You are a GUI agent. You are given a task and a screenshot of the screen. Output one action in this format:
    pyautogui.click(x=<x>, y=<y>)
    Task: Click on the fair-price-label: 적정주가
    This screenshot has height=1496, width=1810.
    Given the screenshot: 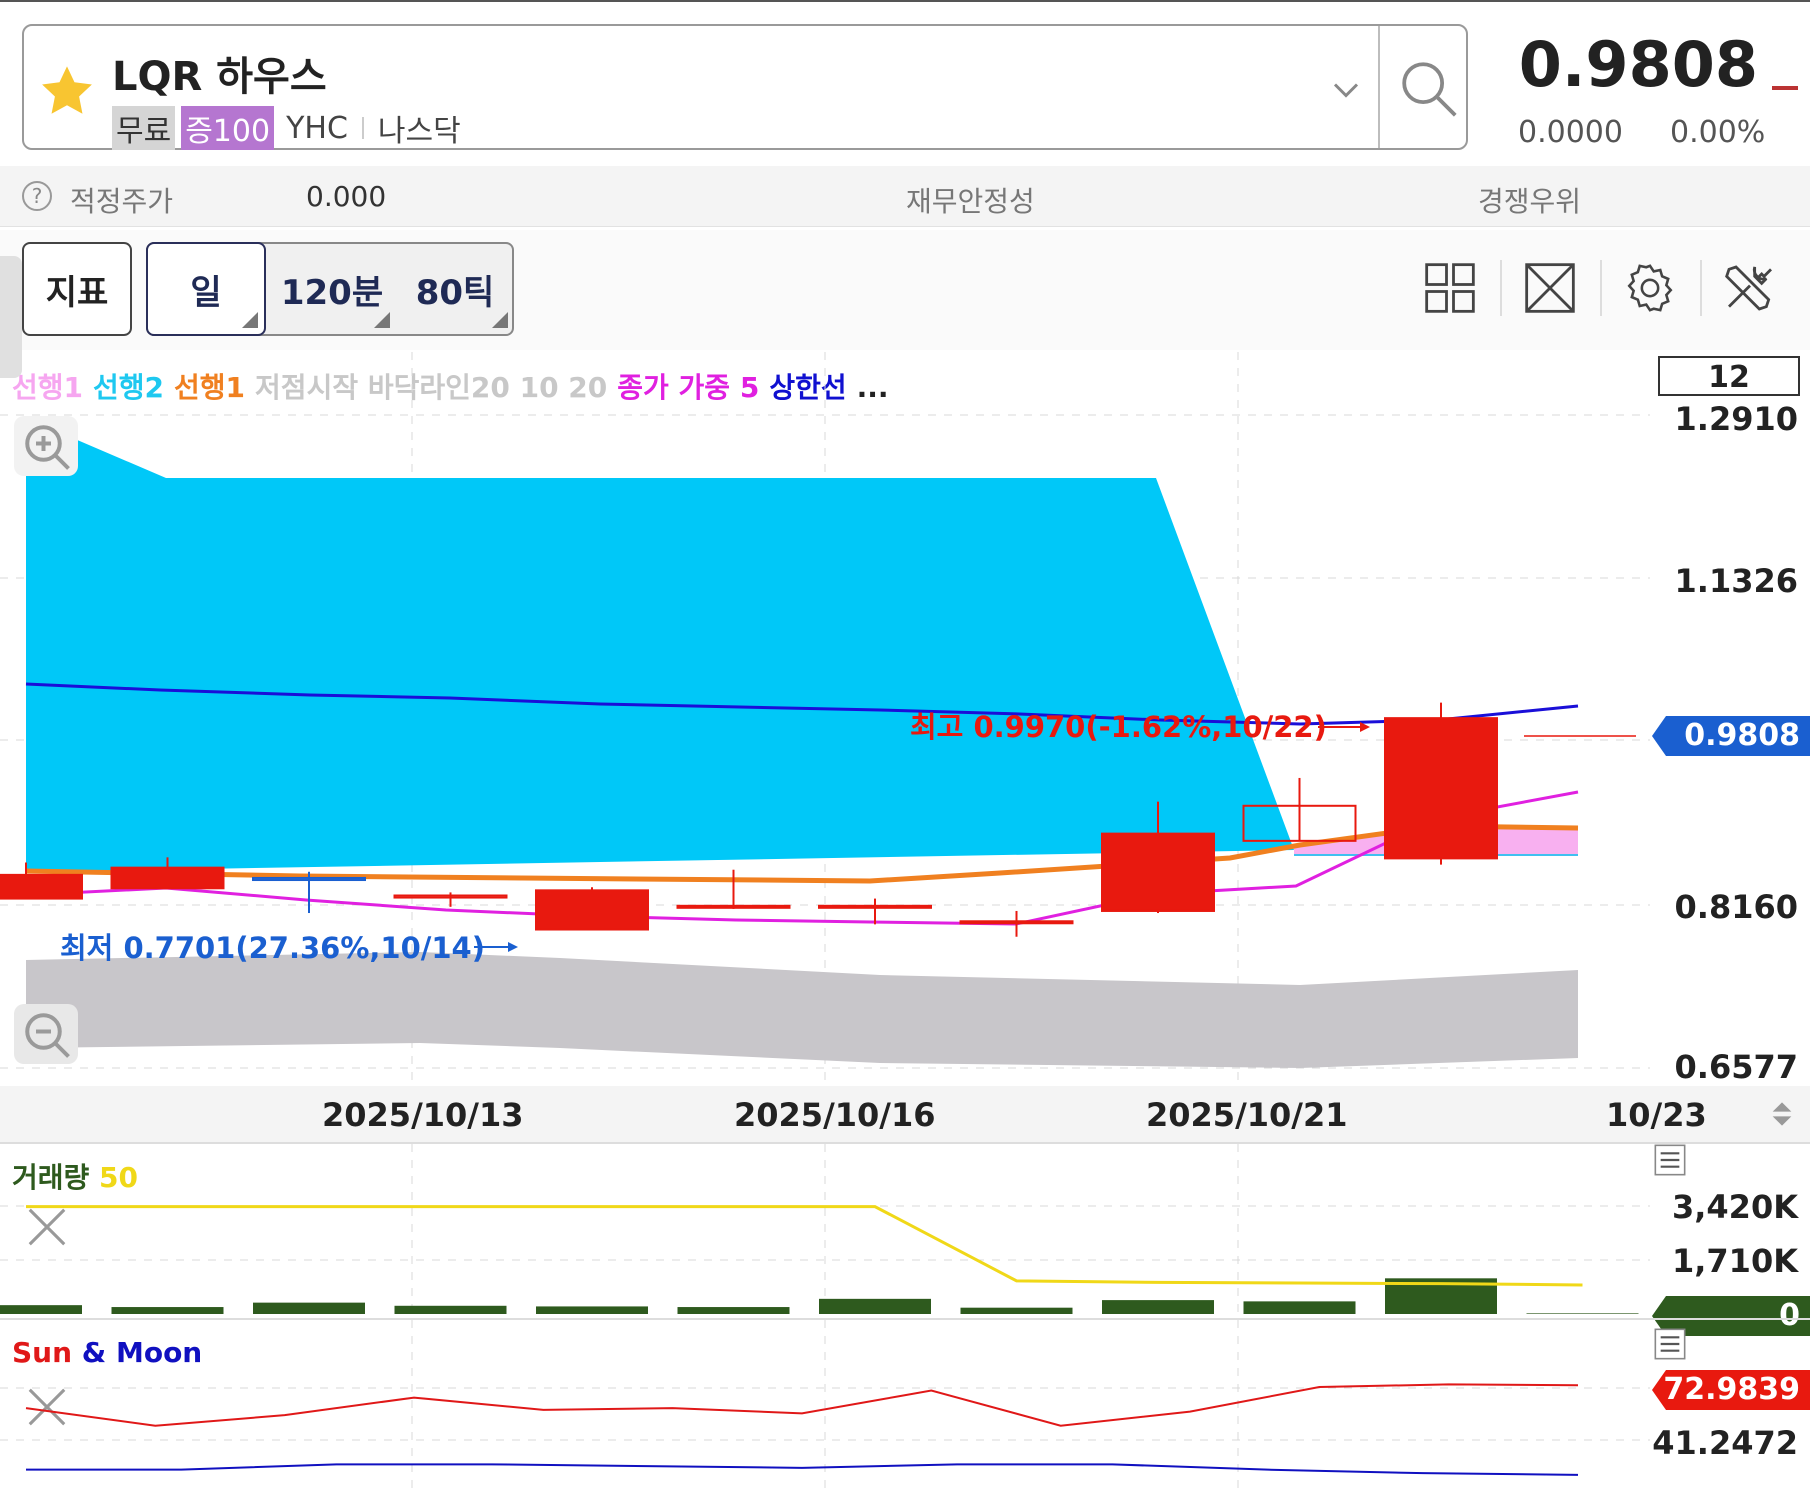 What is the action you would take?
    pyautogui.click(x=122, y=201)
    